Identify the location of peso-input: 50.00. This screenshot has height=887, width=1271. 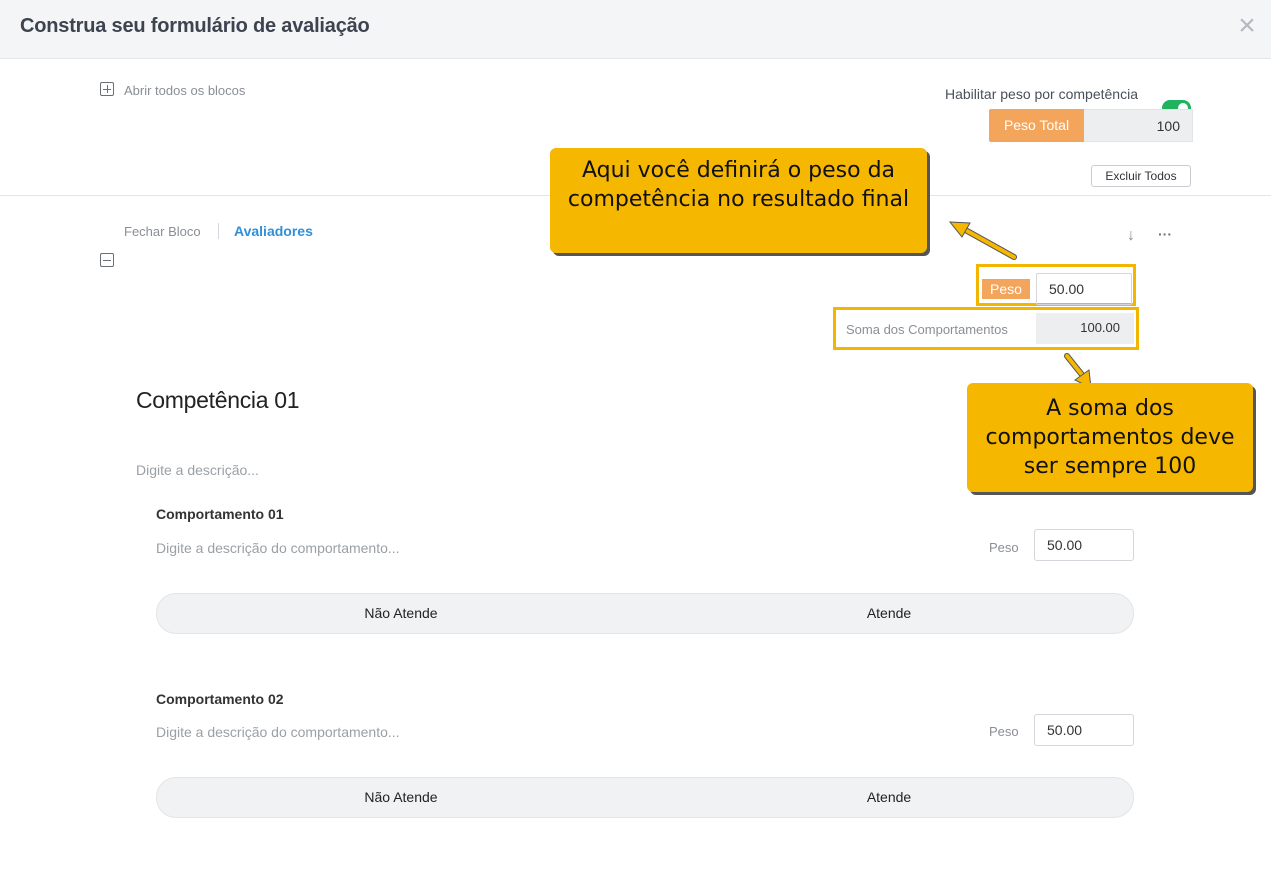
(1084, 289).